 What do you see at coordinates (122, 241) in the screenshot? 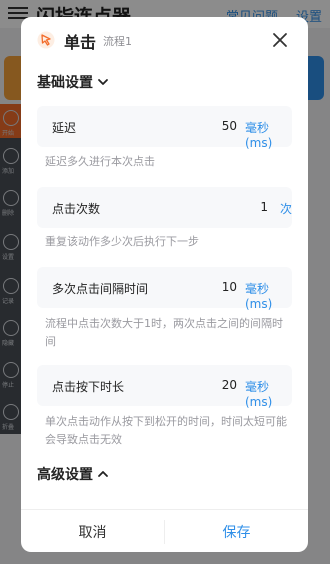
I see `click-count-description: 重复该动作多少次后执行下一步` at bounding box center [122, 241].